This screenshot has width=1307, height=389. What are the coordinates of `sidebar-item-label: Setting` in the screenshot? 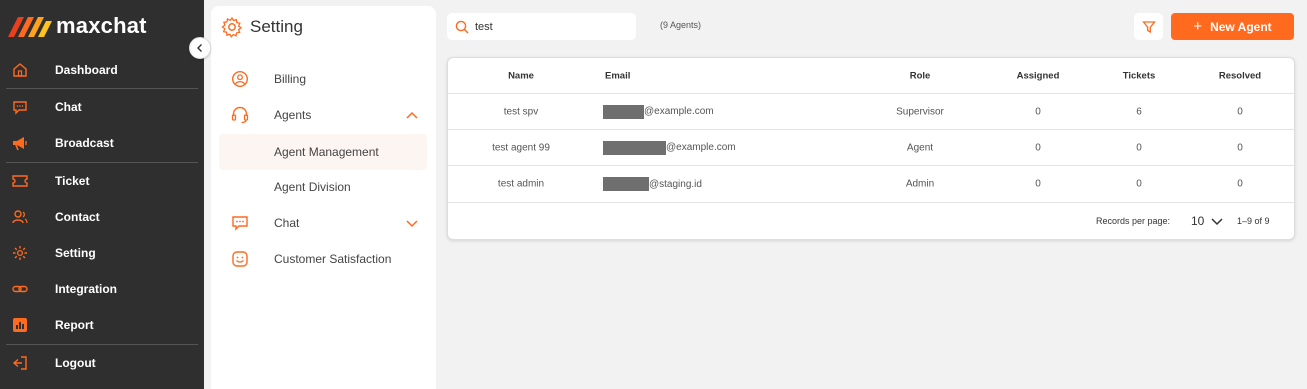 It's located at (75, 253).